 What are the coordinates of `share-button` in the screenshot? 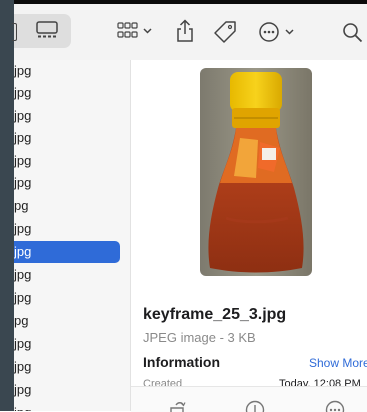 It's located at (185, 31).